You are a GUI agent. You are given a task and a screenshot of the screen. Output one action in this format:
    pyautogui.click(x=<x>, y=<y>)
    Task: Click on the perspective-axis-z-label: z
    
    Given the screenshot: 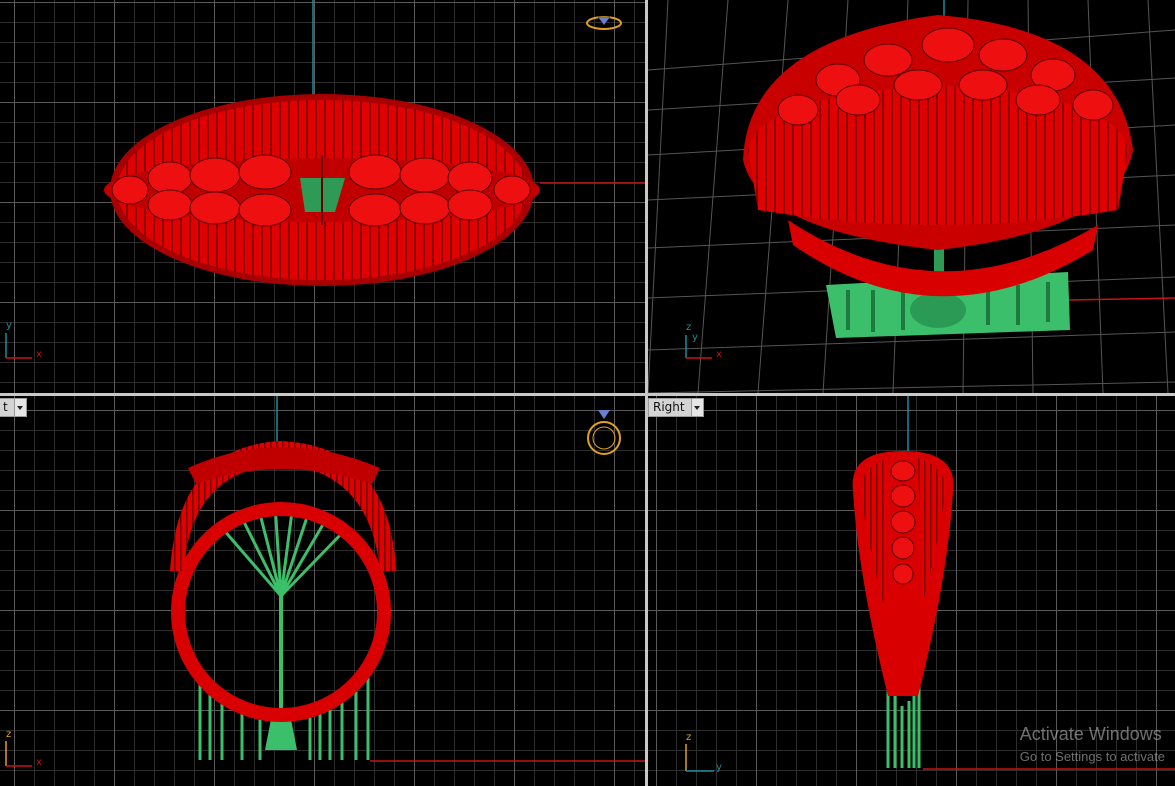 What is the action you would take?
    pyautogui.click(x=689, y=327)
    